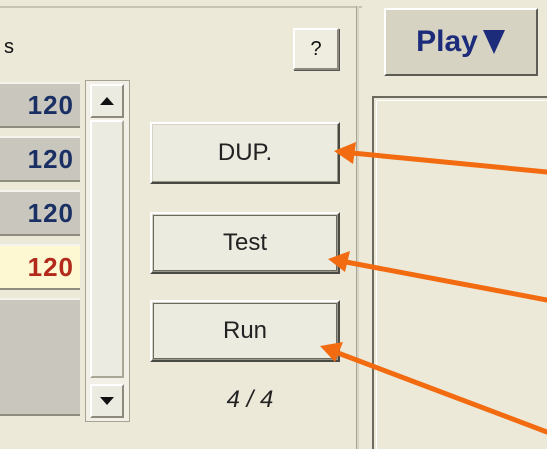  I want to click on arrow-to-run, so click(441, 392).